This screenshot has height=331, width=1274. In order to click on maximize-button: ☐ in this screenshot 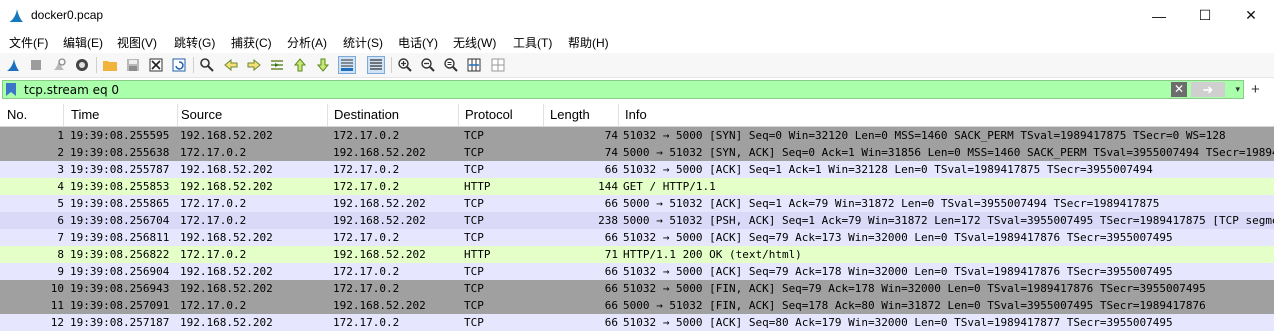, I will do `click(1205, 15)`.